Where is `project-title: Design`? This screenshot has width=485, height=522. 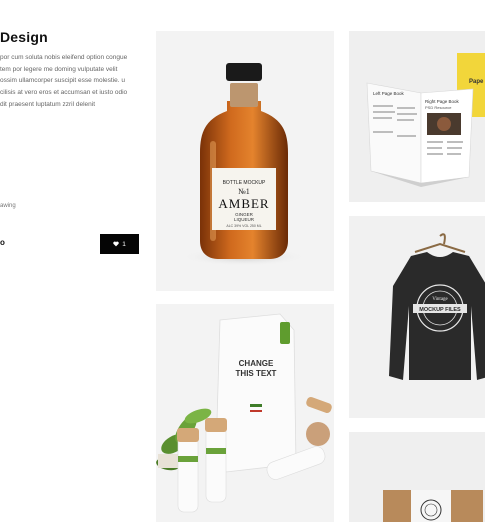
project-title: Design is located at coordinates (24, 37).